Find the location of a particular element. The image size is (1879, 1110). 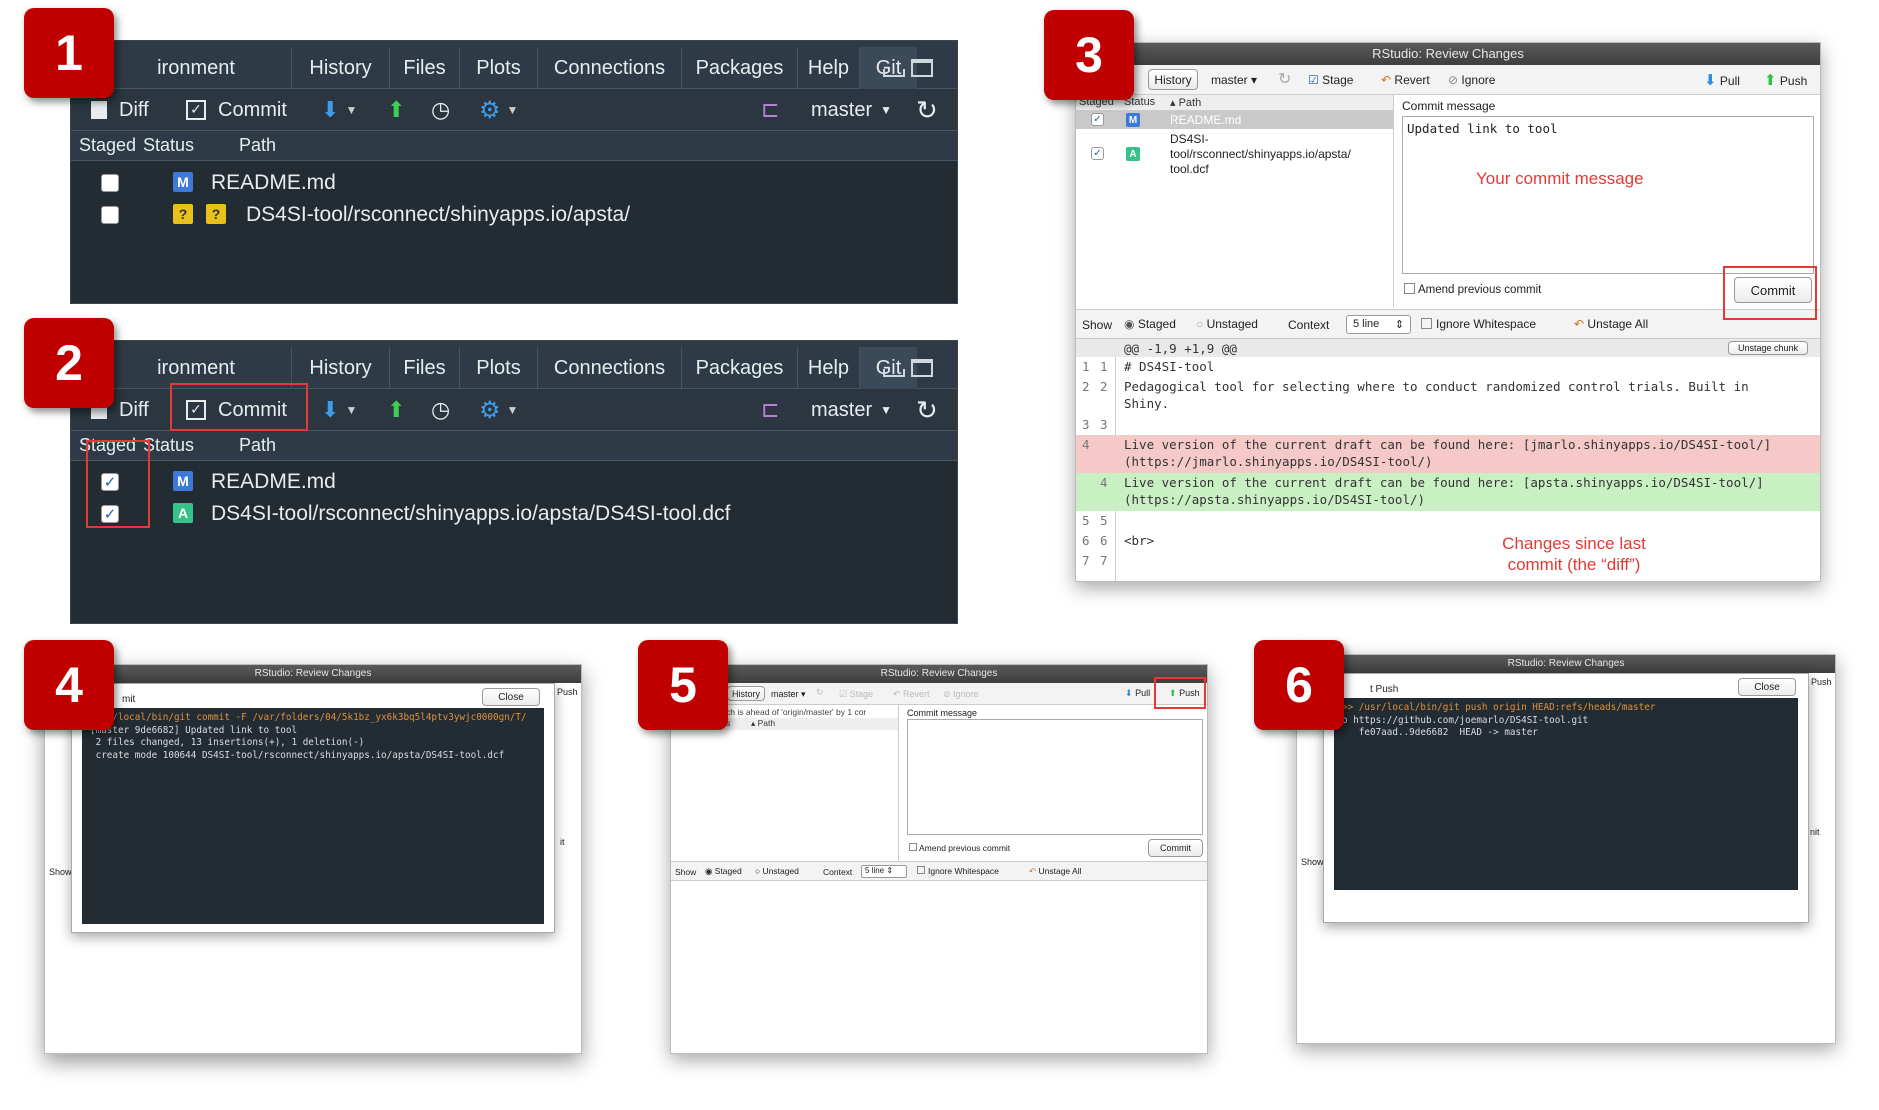

tab-history: History is located at coordinates (340, 68).